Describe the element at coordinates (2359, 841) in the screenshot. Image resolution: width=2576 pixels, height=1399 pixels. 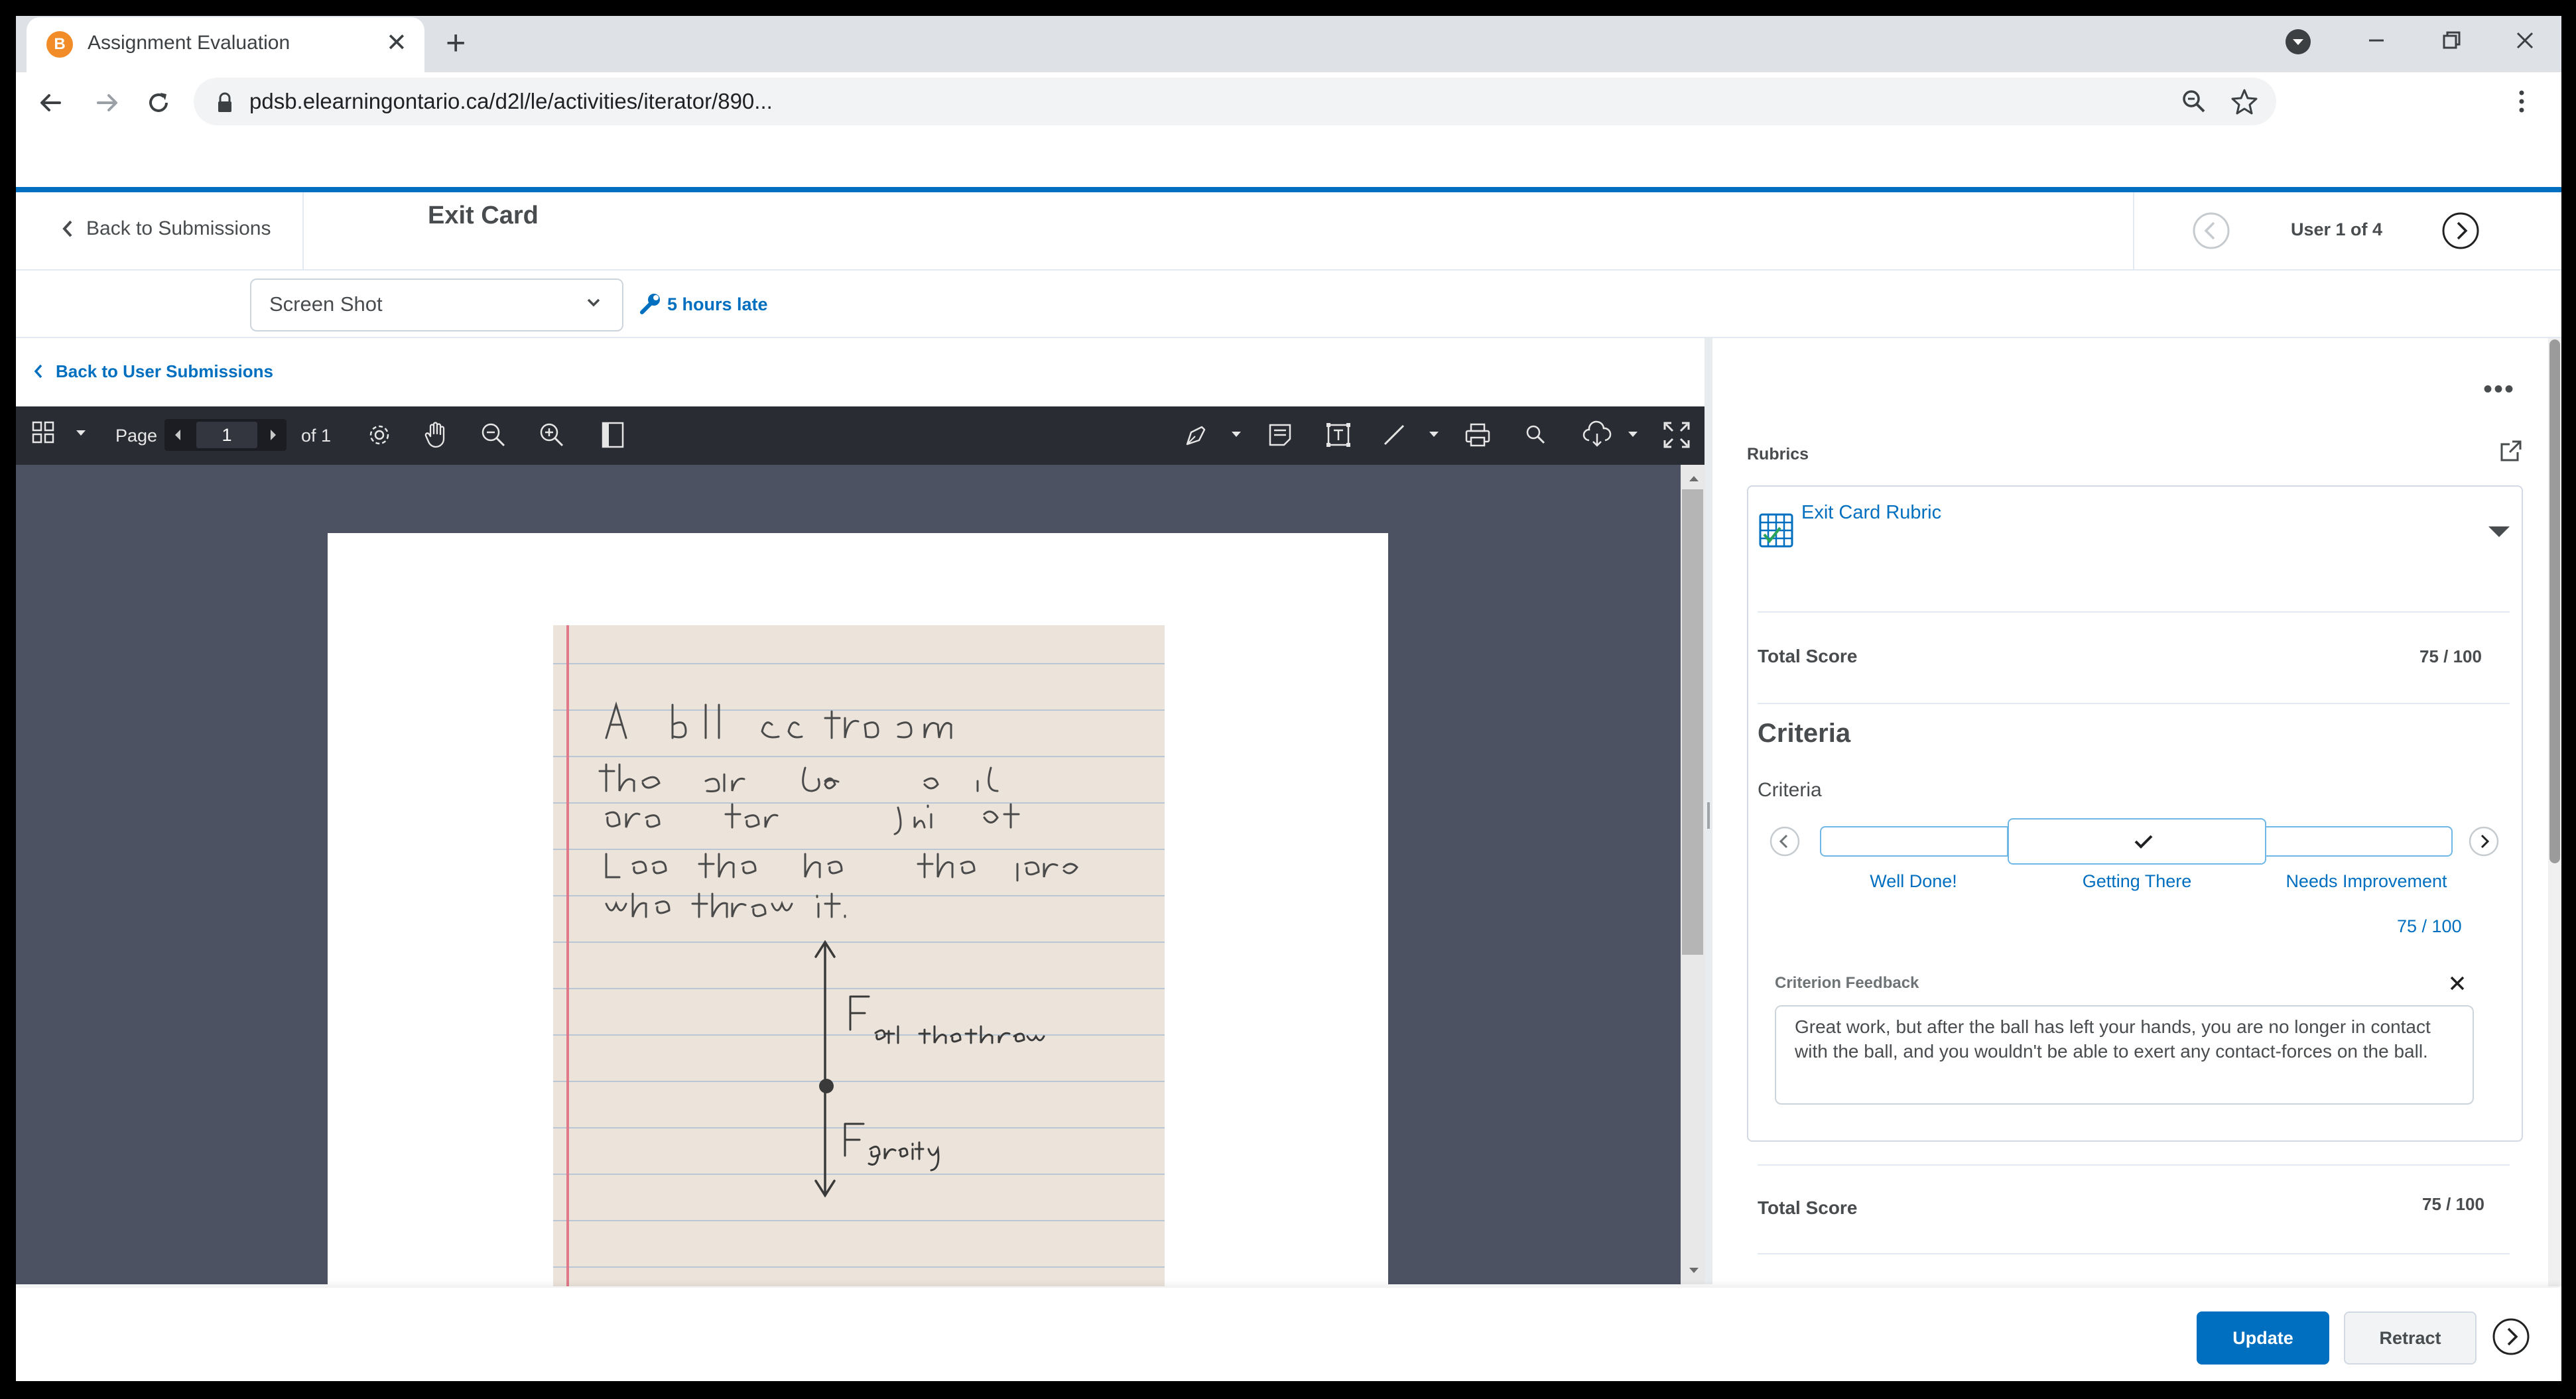
I see `level-option-needs-improvement` at that location.